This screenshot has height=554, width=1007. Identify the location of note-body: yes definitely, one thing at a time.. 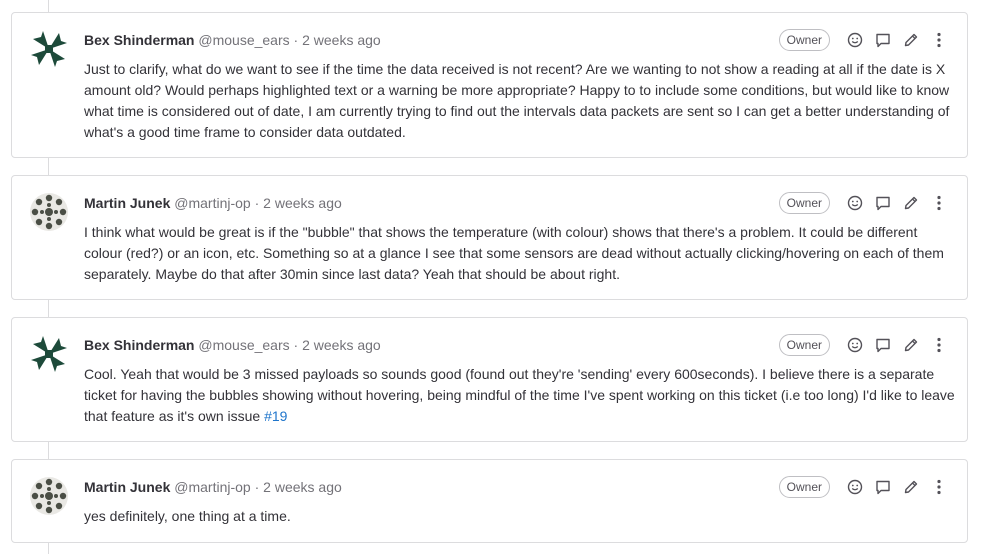
(187, 516).